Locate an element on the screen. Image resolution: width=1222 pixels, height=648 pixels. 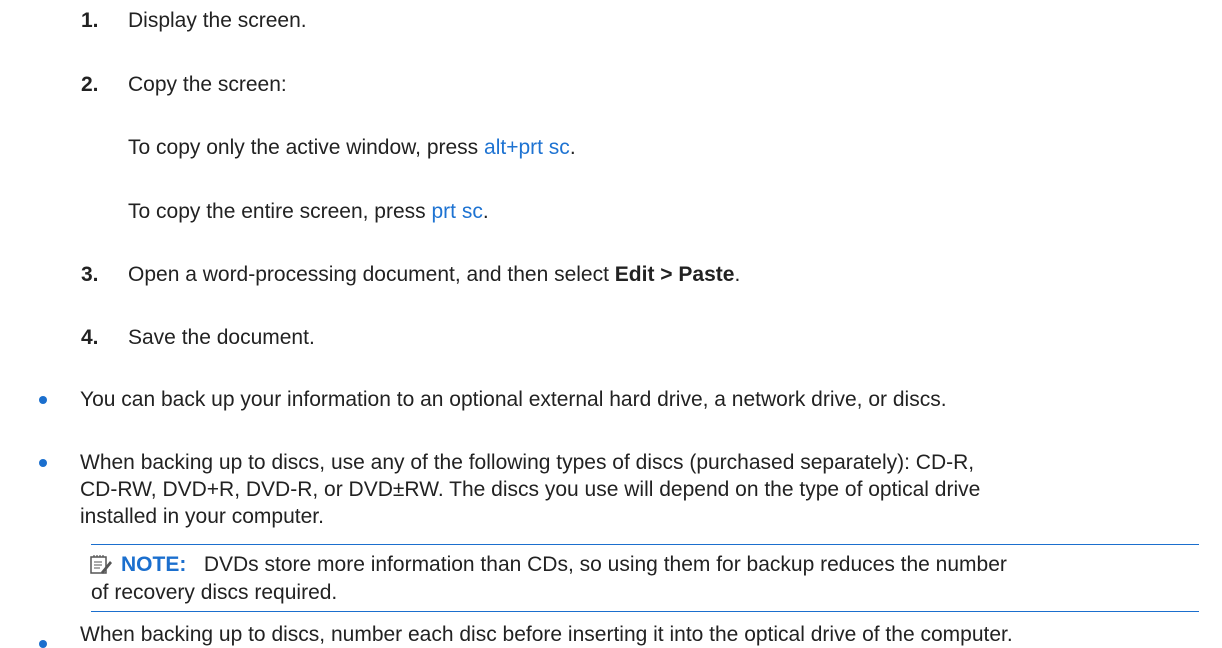
note-bottom-rule is located at coordinates (645, 611).